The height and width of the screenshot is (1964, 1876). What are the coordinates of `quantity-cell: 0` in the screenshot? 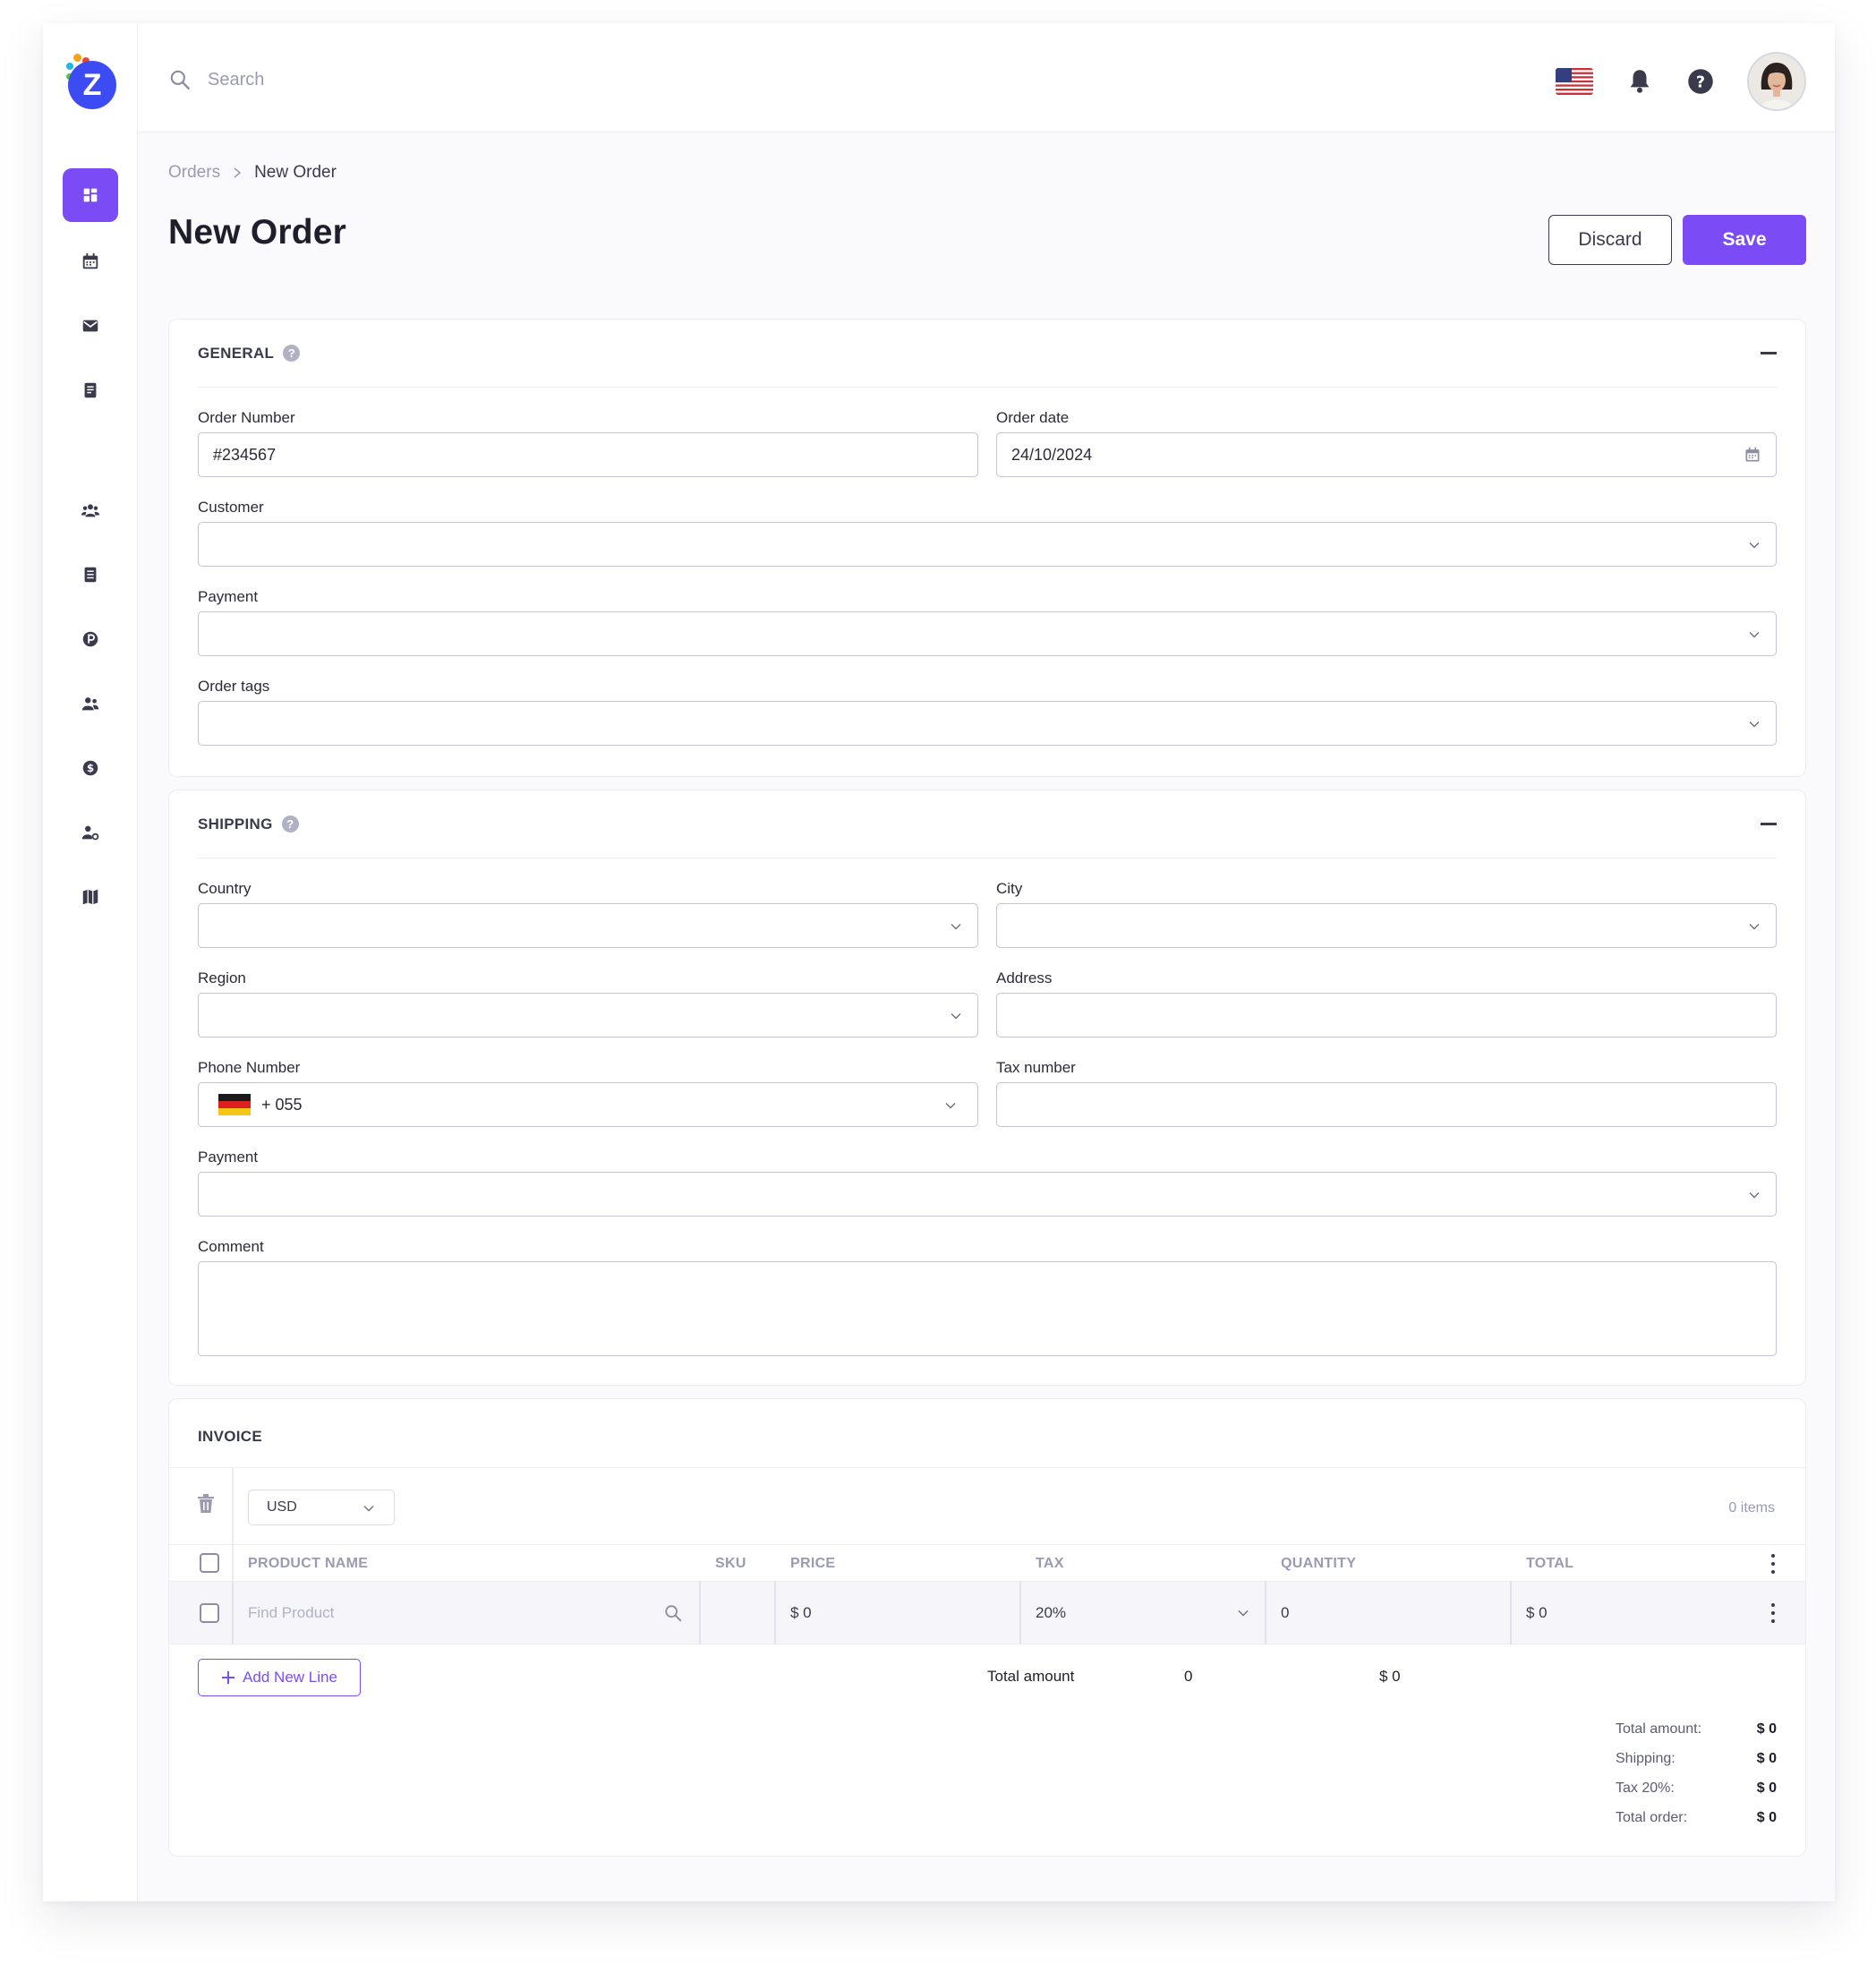 It's located at (1393, 1613).